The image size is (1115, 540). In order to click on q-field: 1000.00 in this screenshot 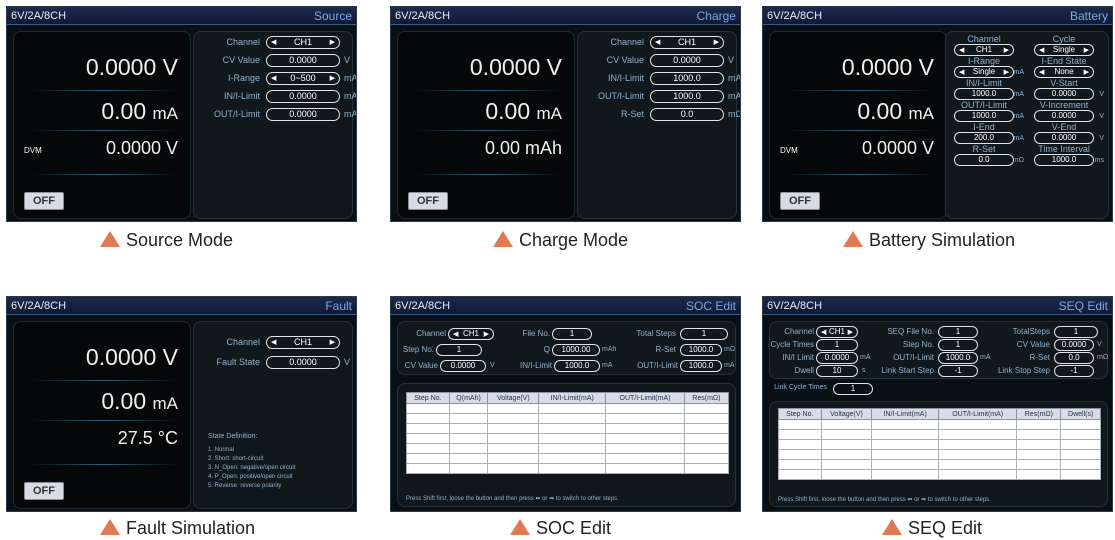, I will do `click(576, 350)`.